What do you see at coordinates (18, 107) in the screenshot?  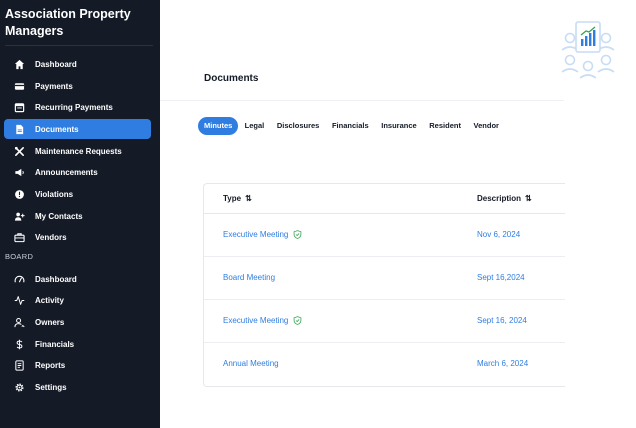 I see `calendar-icon` at bounding box center [18, 107].